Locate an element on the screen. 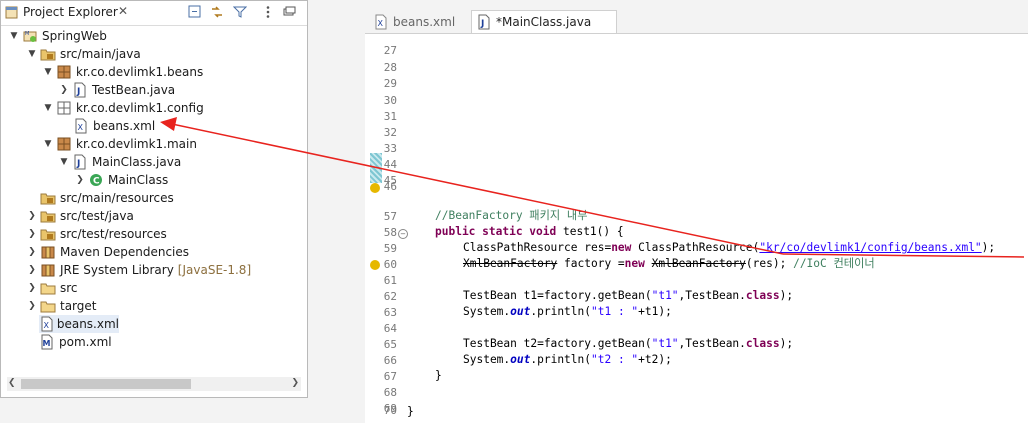 The height and width of the screenshot is (423, 1028). tree-item-label: kr.co.devlimk1.config is located at coordinates (140, 108).